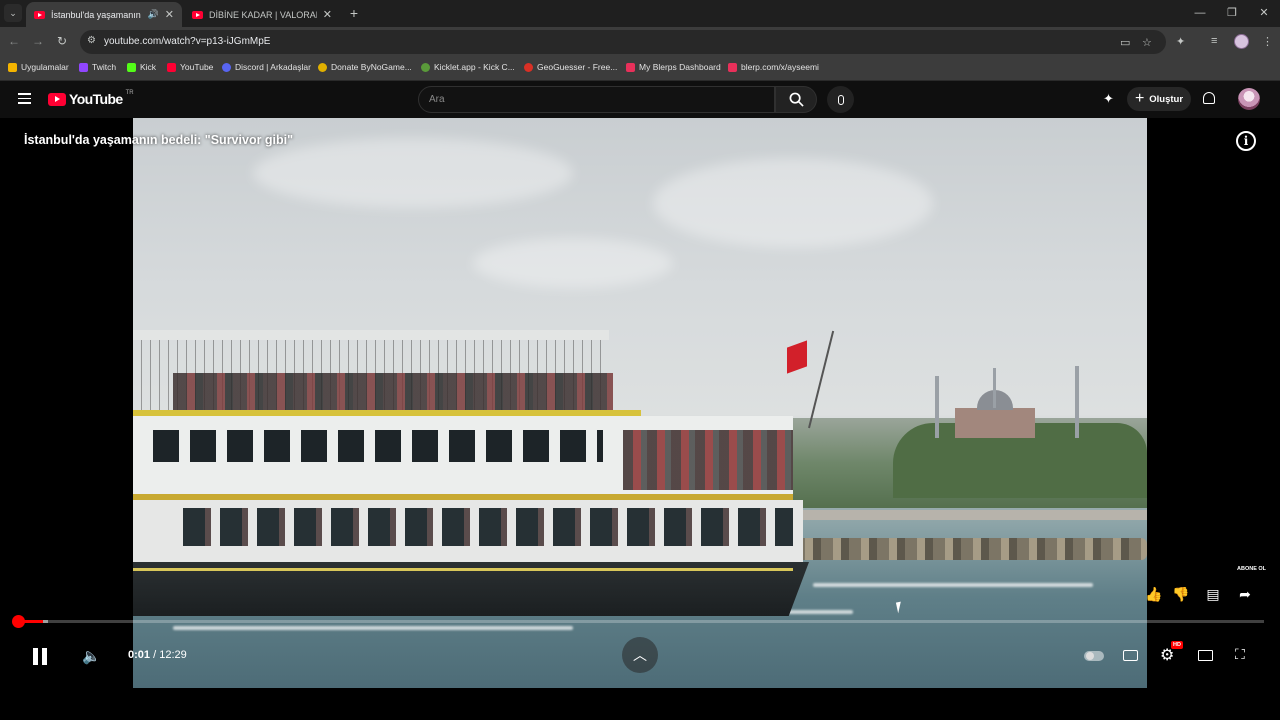  What do you see at coordinates (322, 67) in the screenshot?
I see `bynogame-icon` at bounding box center [322, 67].